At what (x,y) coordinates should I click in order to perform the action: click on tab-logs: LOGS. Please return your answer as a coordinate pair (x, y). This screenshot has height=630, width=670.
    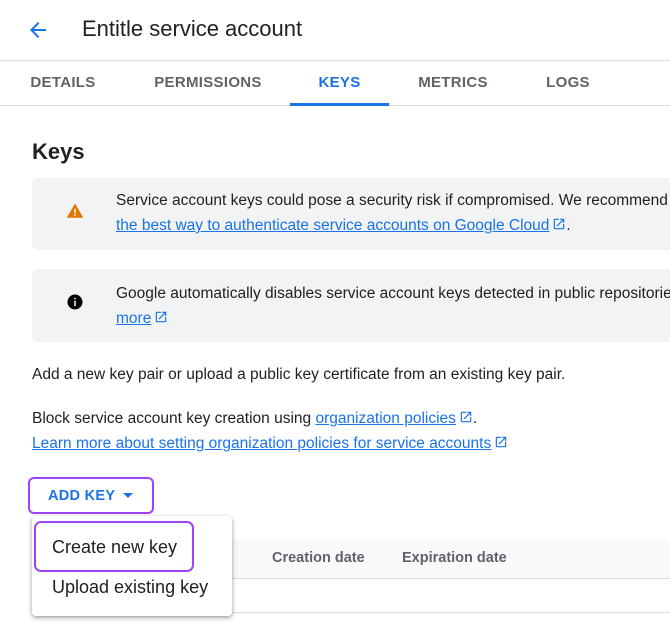
    Looking at the image, I should click on (568, 83).